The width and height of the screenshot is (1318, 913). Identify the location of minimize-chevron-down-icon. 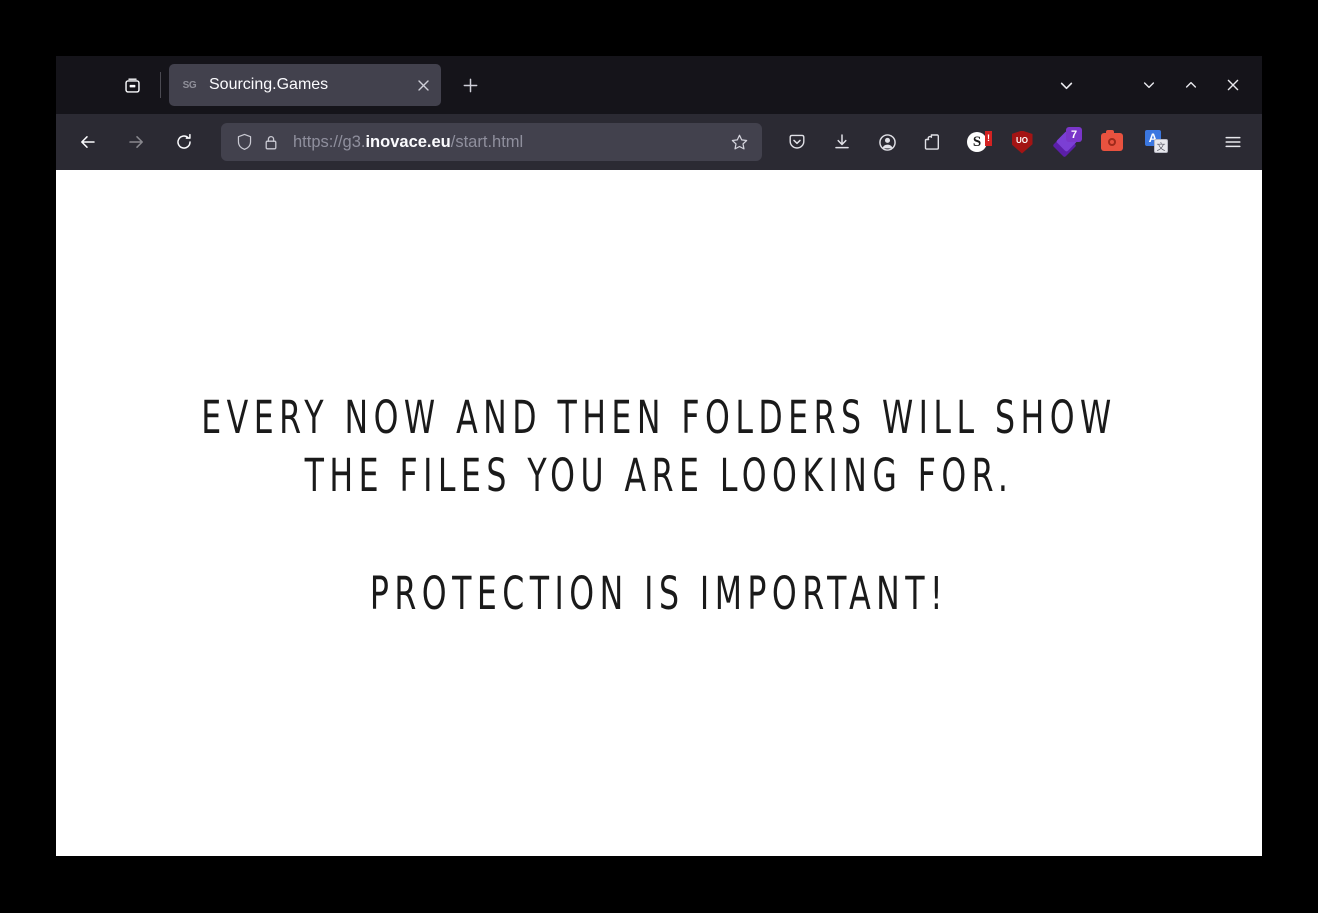
(1149, 85).